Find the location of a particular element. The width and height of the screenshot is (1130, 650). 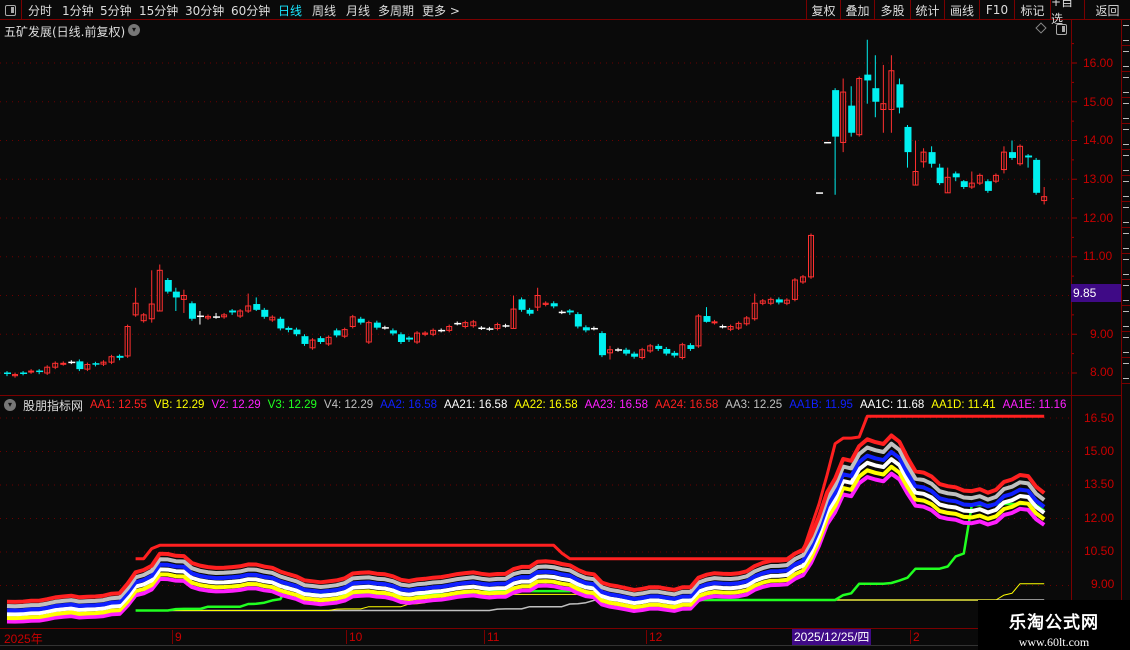

pane-divider is located at coordinates (560, 395).